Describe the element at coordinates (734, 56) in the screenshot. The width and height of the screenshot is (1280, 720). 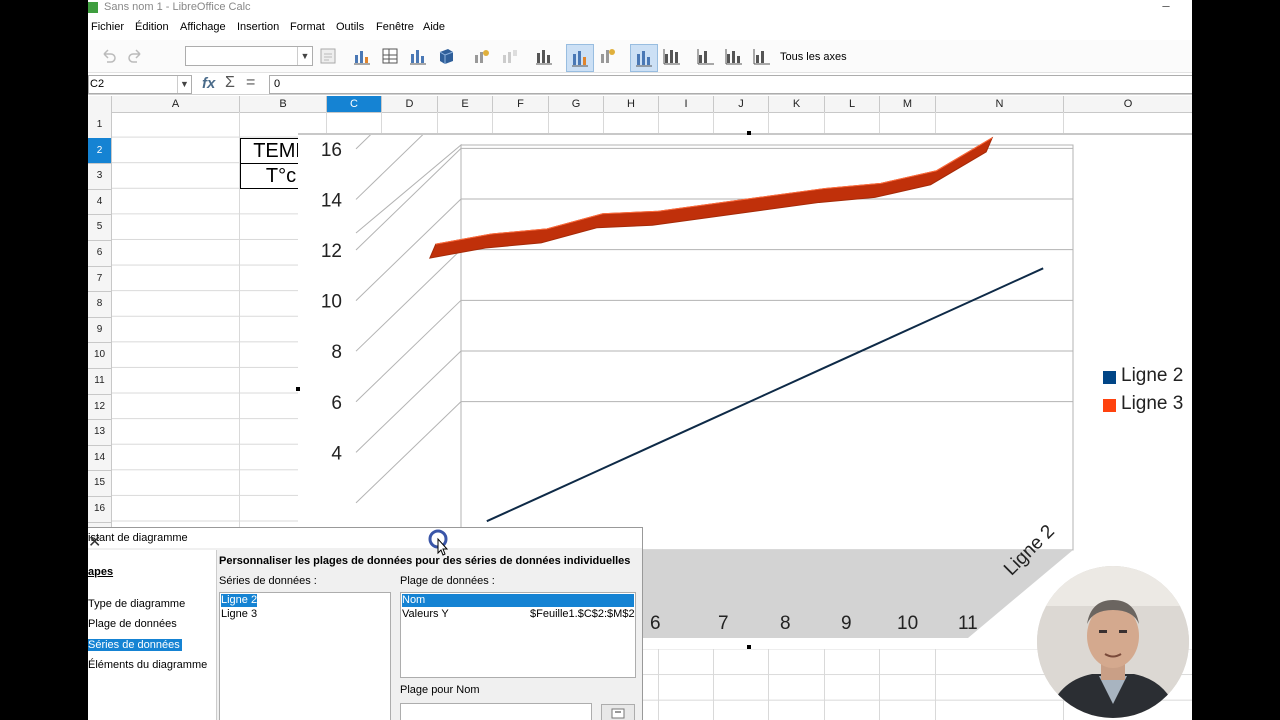
I see `all-titles-icon` at that location.